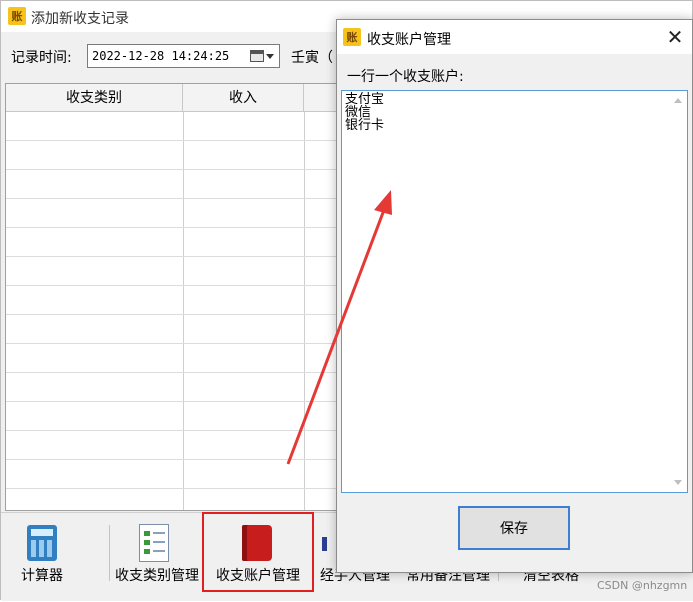 This screenshot has height=602, width=693. Describe the element at coordinates (42, 543) in the screenshot. I see `calculator-icon` at that location.